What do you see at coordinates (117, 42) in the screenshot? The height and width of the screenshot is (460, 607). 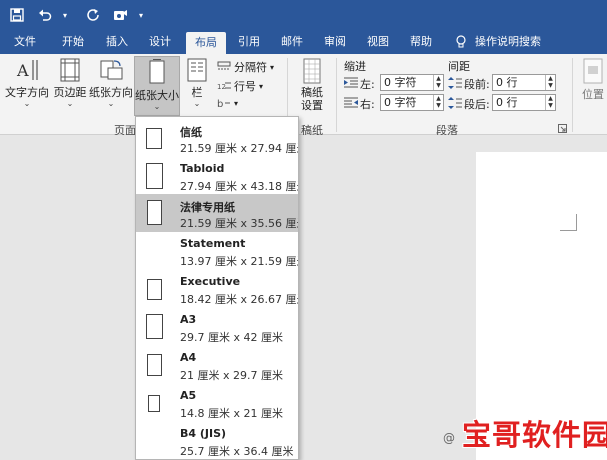 I see `tab-insert: 插入` at bounding box center [117, 42].